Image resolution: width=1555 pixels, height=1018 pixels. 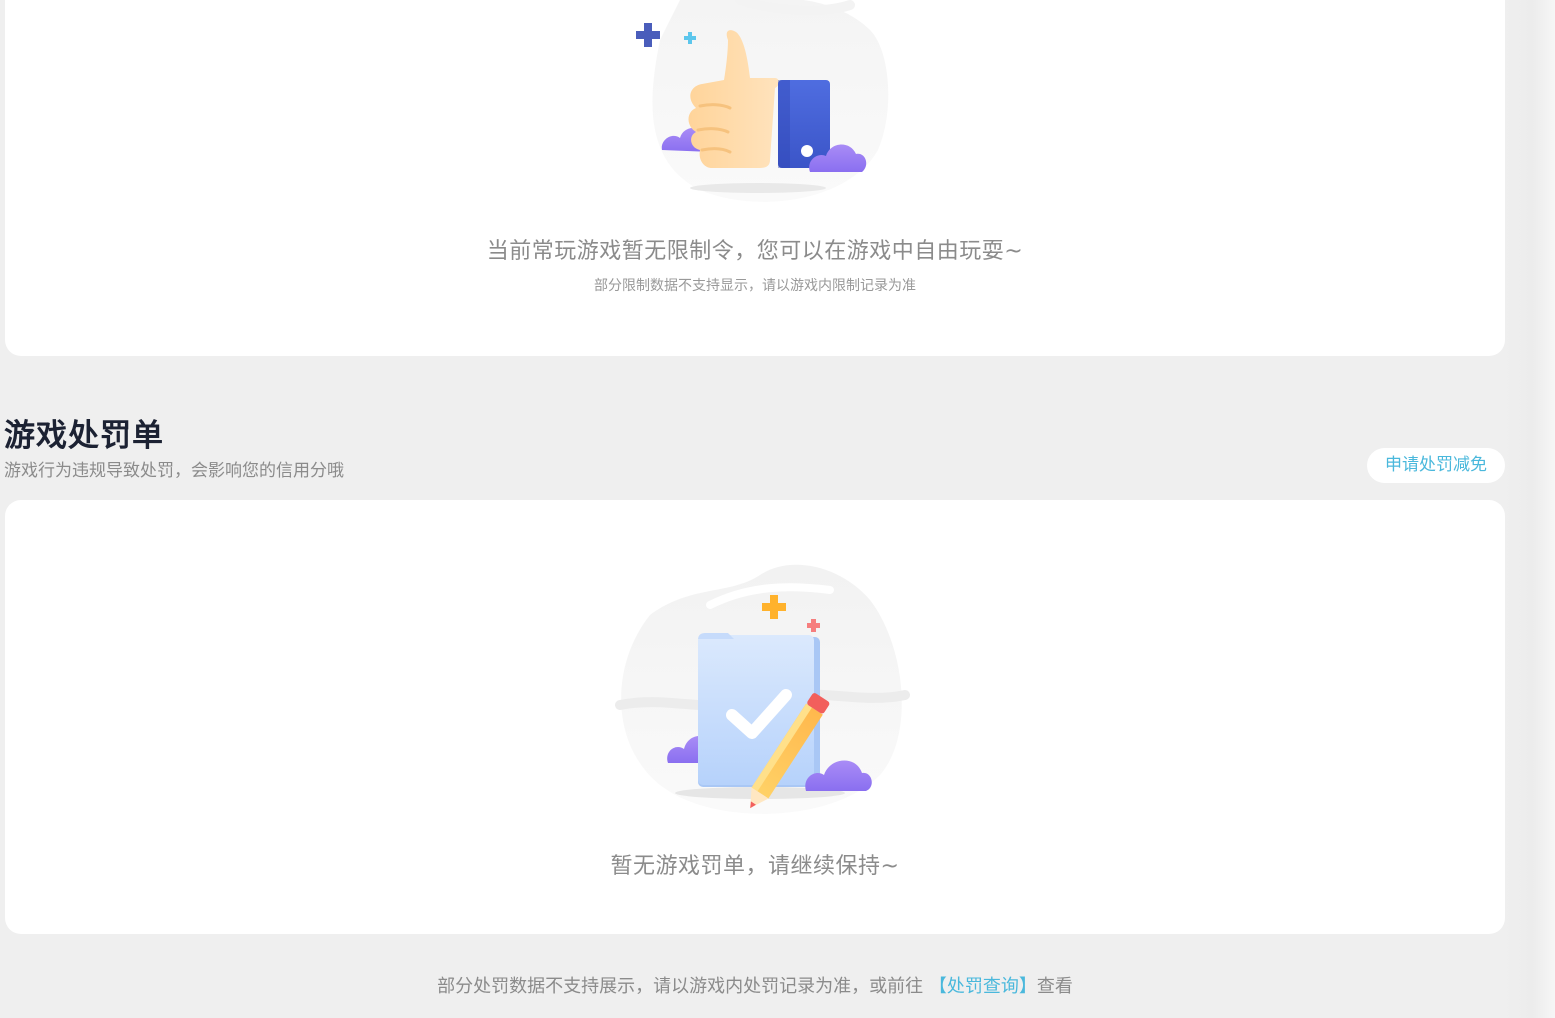 What do you see at coordinates (1530, 509) in the screenshot?
I see `scrollbar-track` at bounding box center [1530, 509].